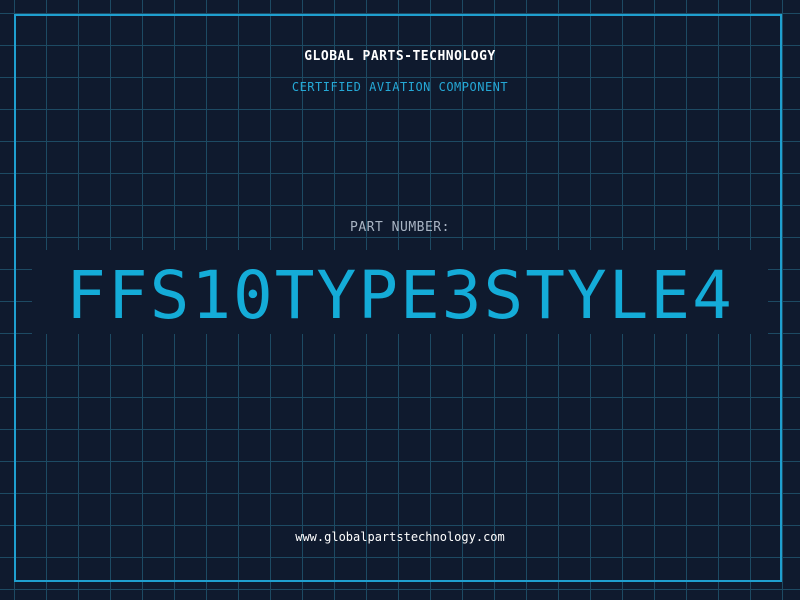 This screenshot has height=600, width=800. What do you see at coordinates (400, 227) in the screenshot?
I see `part-number-label: PART NUMBER:` at bounding box center [400, 227].